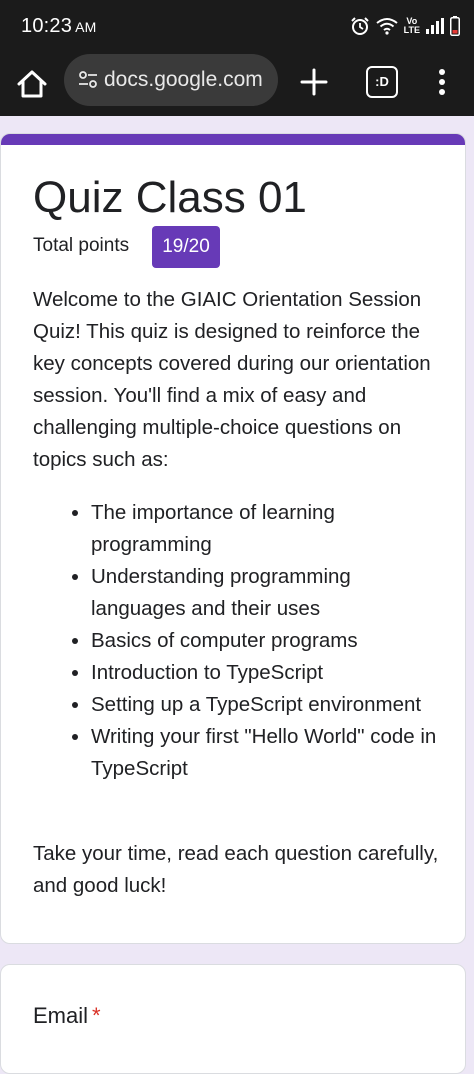  I want to click on wifi-icon, so click(387, 26).